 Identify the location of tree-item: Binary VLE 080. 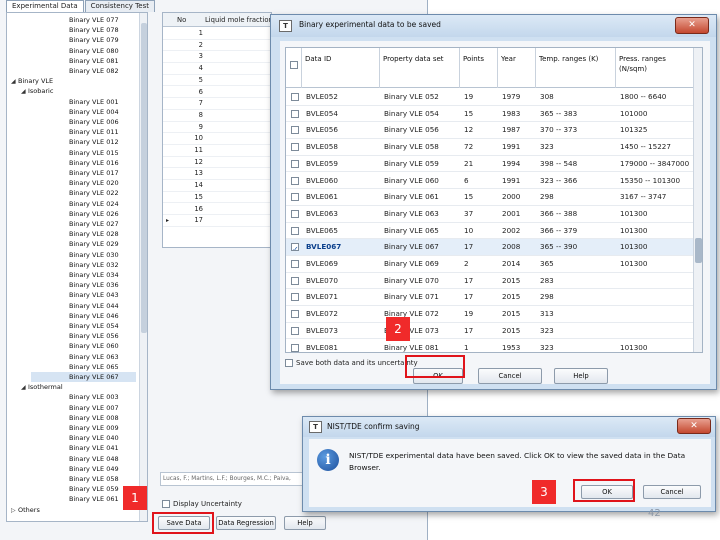
(83, 51).